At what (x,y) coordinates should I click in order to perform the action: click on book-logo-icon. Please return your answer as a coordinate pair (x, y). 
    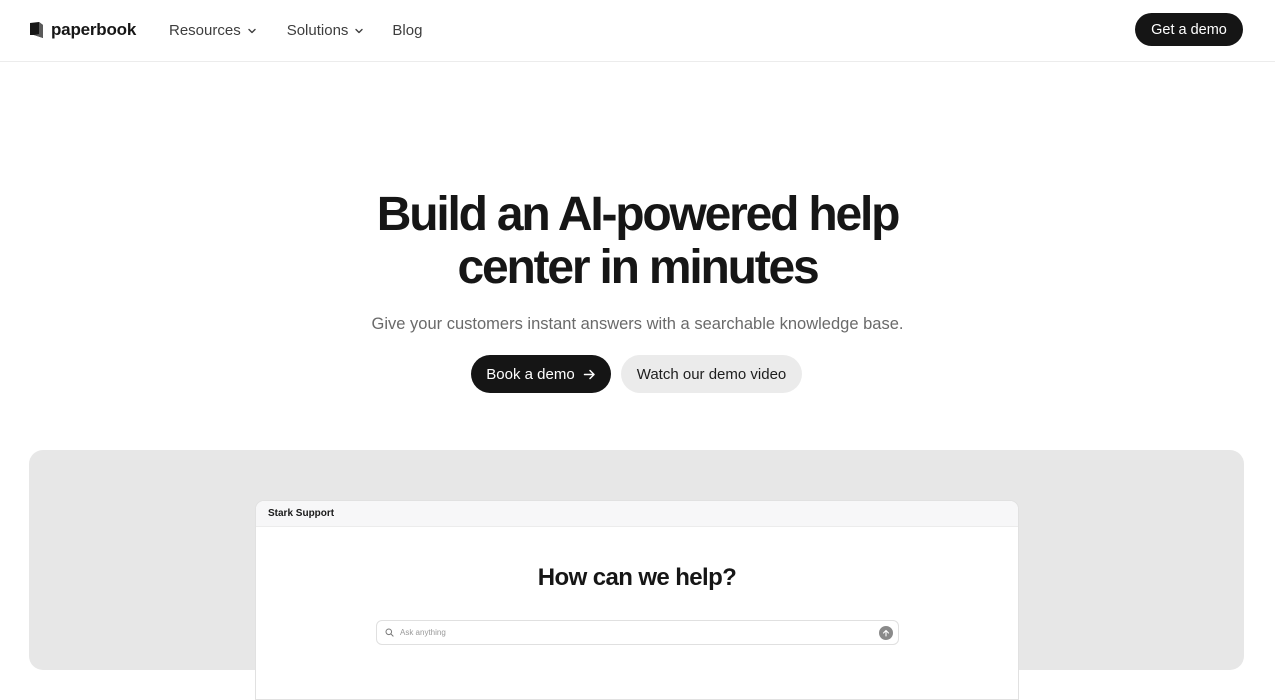
    Looking at the image, I should click on (36, 30).